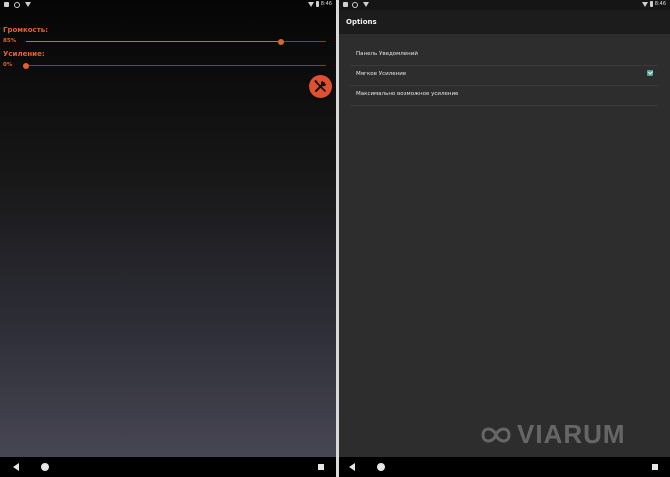 This screenshot has height=477, width=670. I want to click on settings-fab, so click(320, 86).